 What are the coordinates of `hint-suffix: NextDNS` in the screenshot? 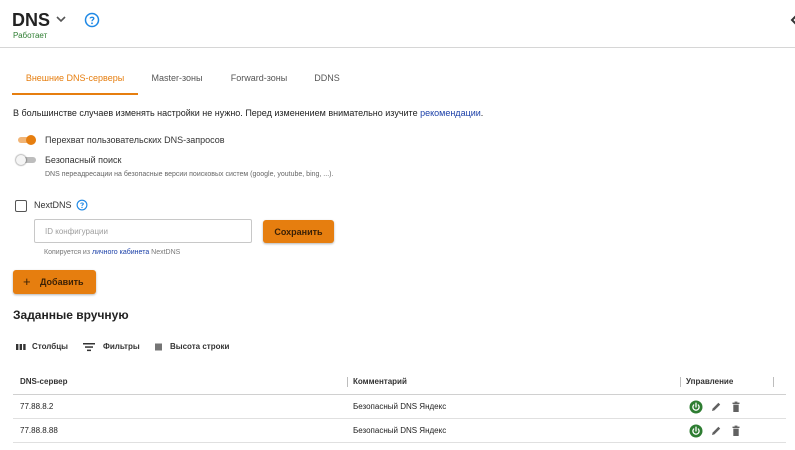 It's located at (165, 252).